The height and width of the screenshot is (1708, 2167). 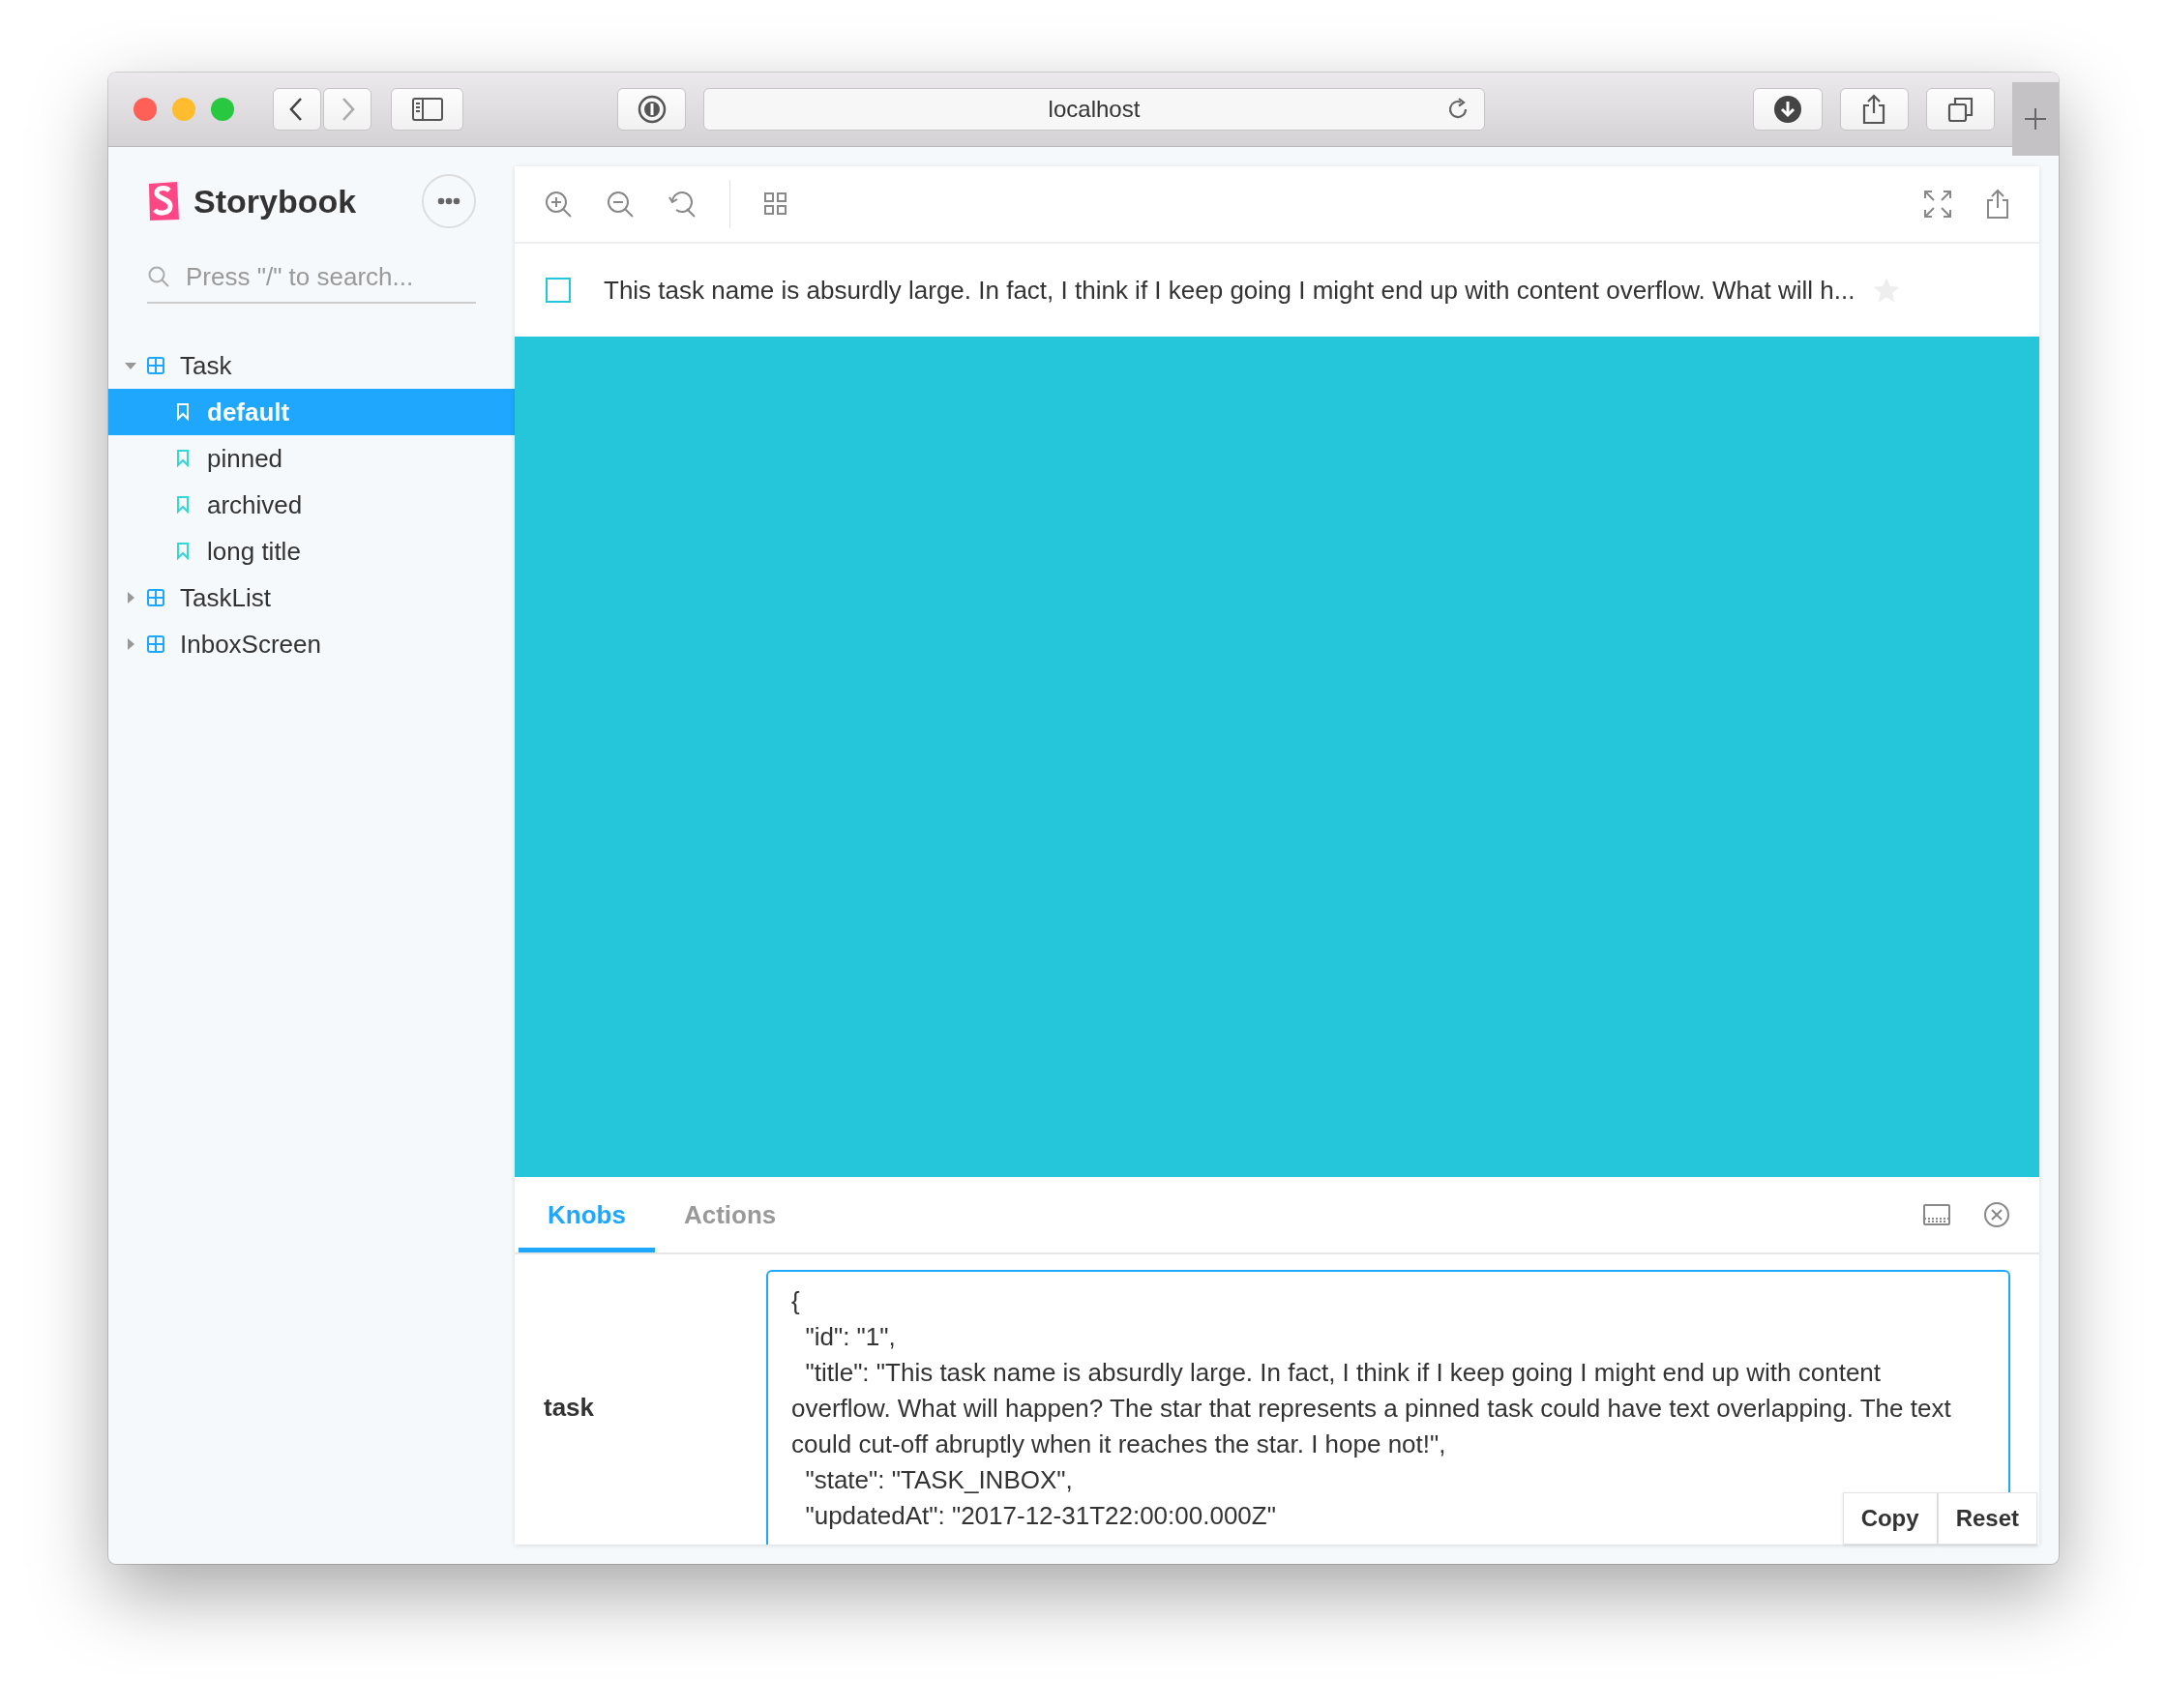 What do you see at coordinates (1987, 1518) in the screenshot?
I see `knob-button: Reset` at bounding box center [1987, 1518].